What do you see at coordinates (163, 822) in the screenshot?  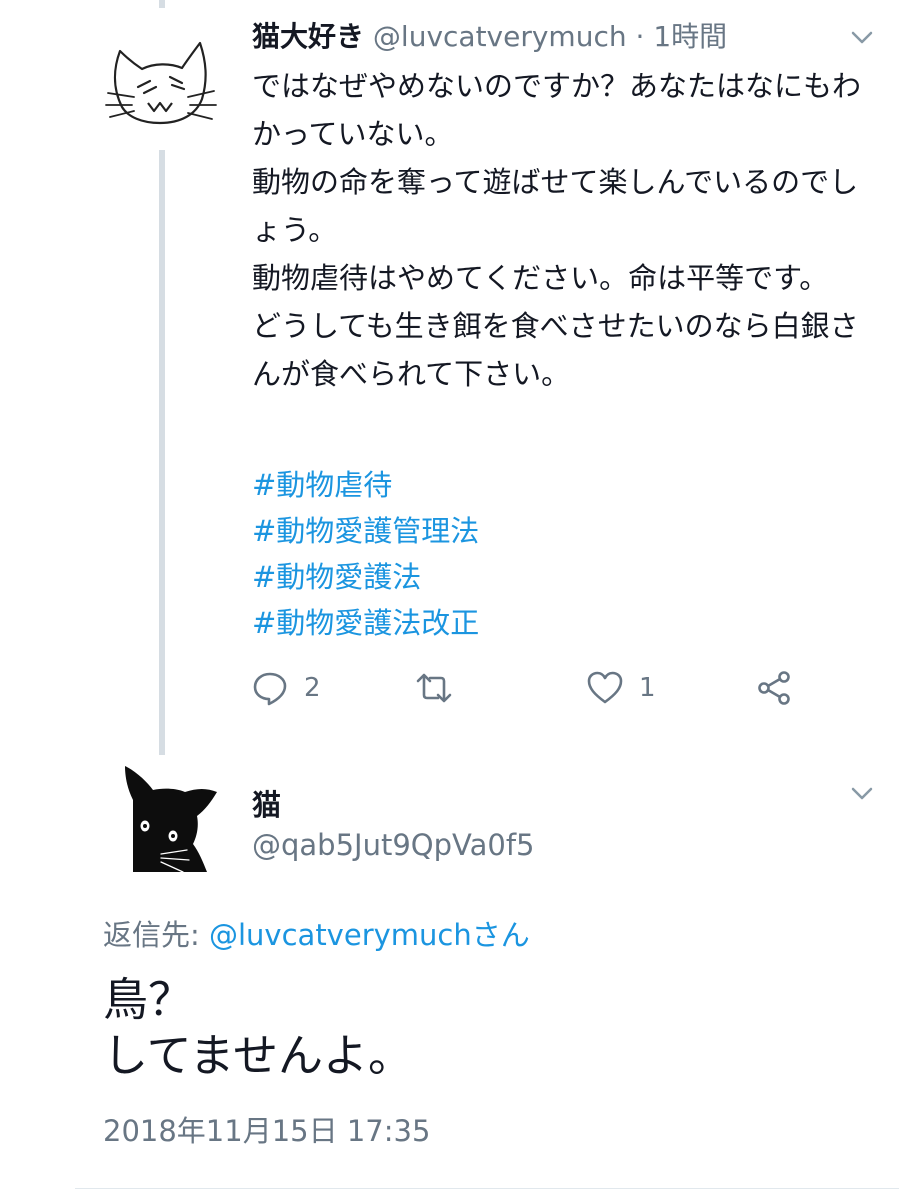 I see `black-cat-avatar` at bounding box center [163, 822].